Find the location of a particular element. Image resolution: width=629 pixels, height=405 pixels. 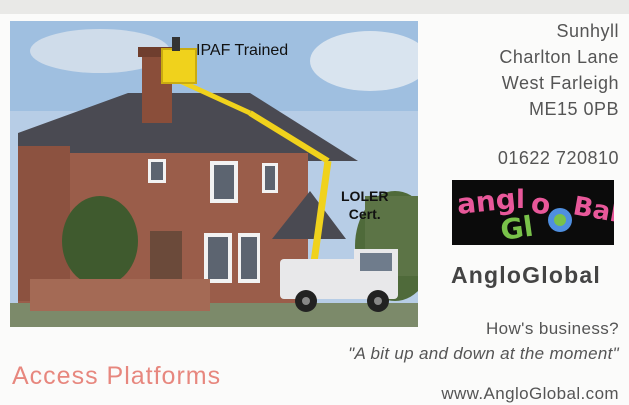

svg-text: Bal is located at coordinates (592, 210).